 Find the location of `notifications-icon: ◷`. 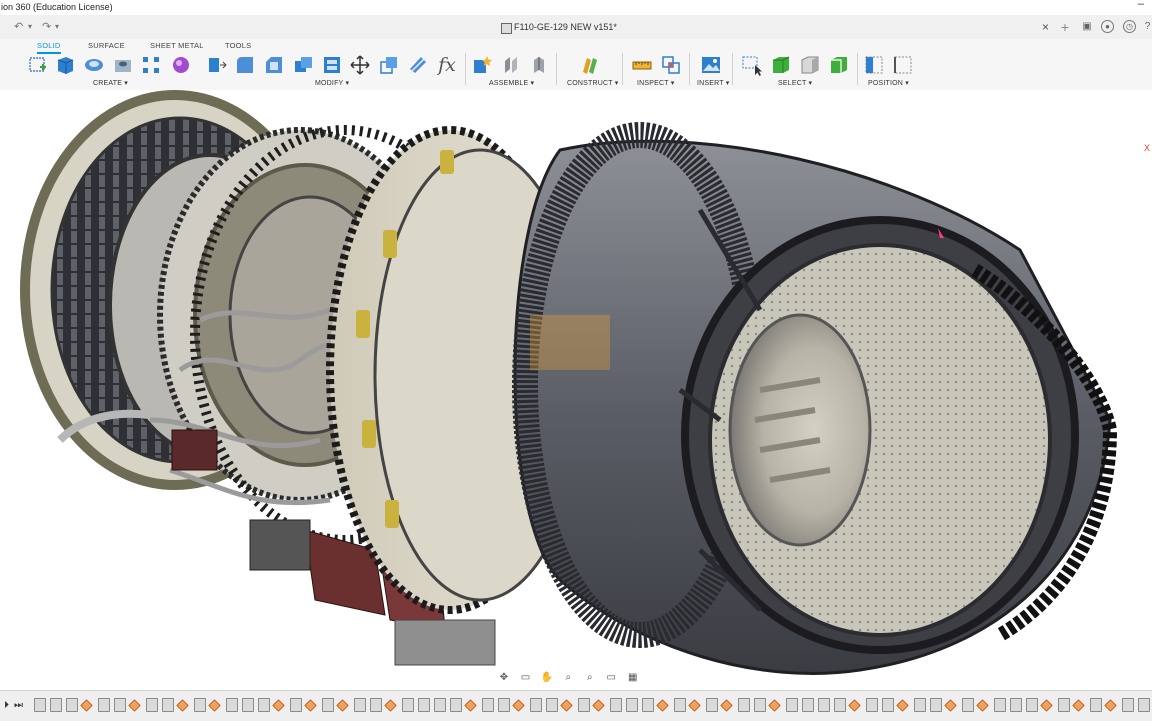

notifications-icon: ◷ is located at coordinates (1129, 26).